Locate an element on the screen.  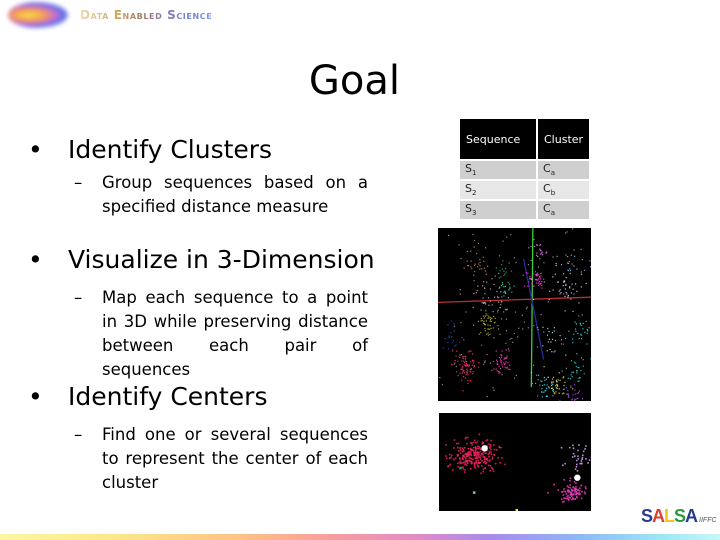
cluster-centers-plot is located at coordinates (515, 462).